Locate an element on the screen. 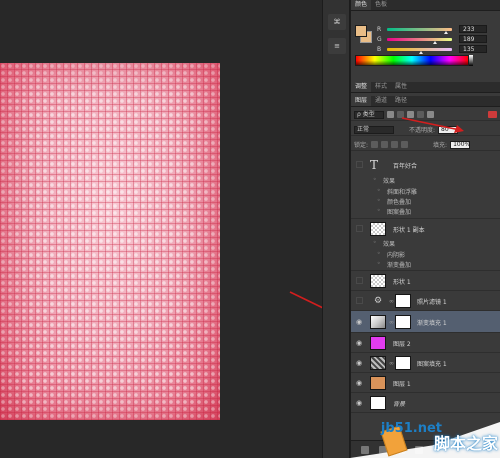  layer-row: ◉ ∞ 渐变填充 1 is located at coordinates (425, 322).